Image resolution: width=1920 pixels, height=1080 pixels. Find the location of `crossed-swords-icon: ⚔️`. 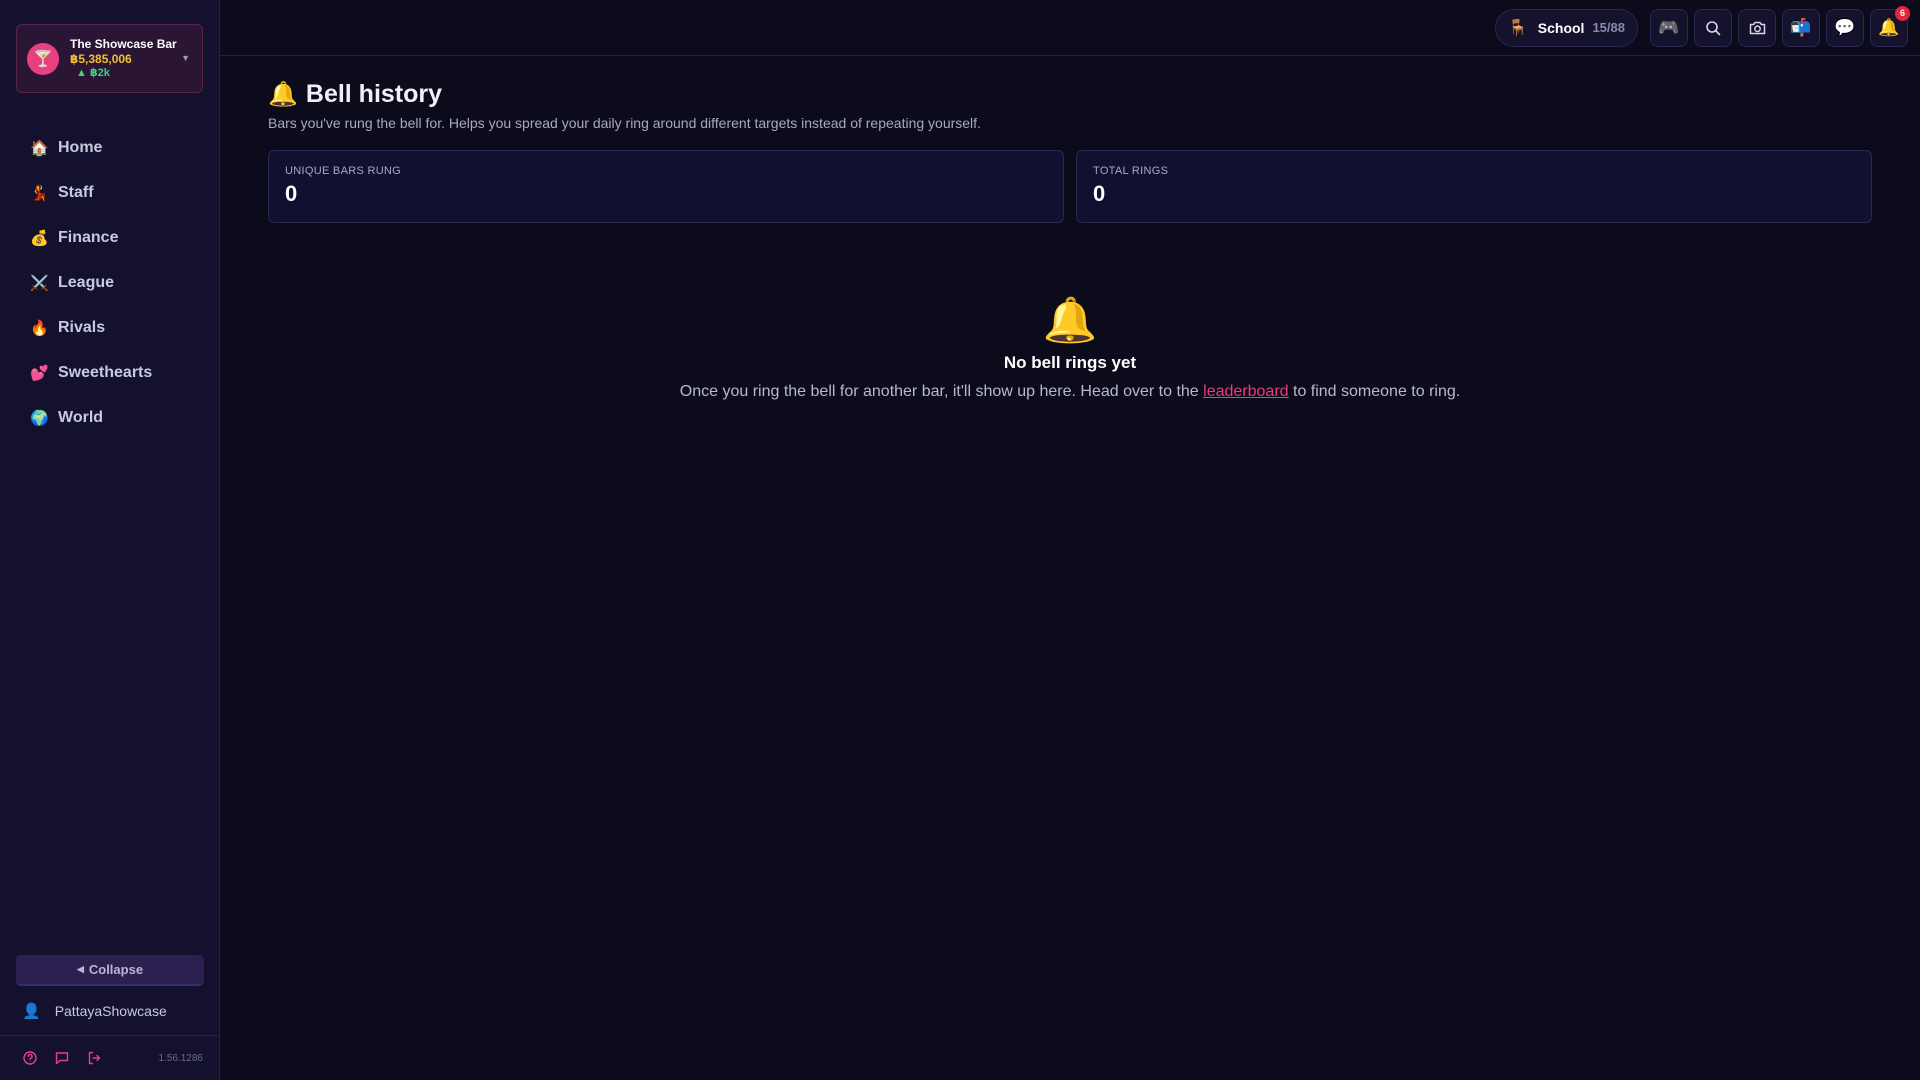

crossed-swords-icon: ⚔️ is located at coordinates (39, 283).